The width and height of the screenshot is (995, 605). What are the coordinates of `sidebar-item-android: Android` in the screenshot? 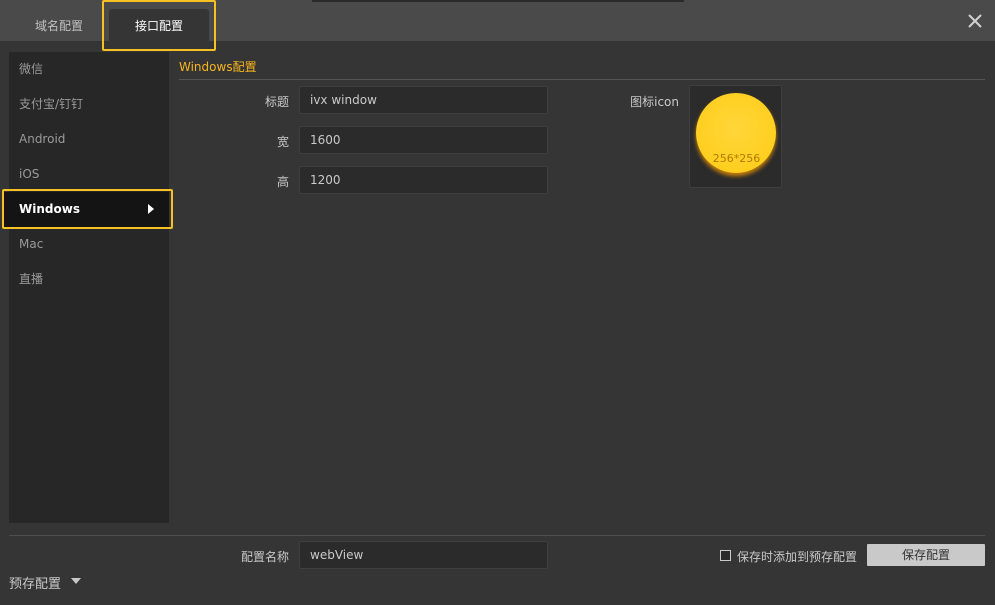 It's located at (89, 139).